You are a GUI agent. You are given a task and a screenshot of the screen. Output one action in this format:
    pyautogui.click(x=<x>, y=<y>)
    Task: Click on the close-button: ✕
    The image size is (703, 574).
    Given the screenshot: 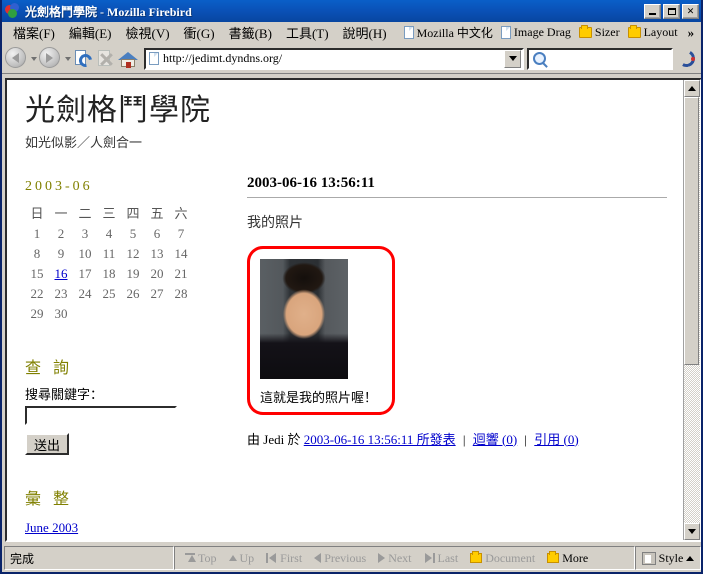 What is the action you would take?
    pyautogui.click(x=690, y=11)
    